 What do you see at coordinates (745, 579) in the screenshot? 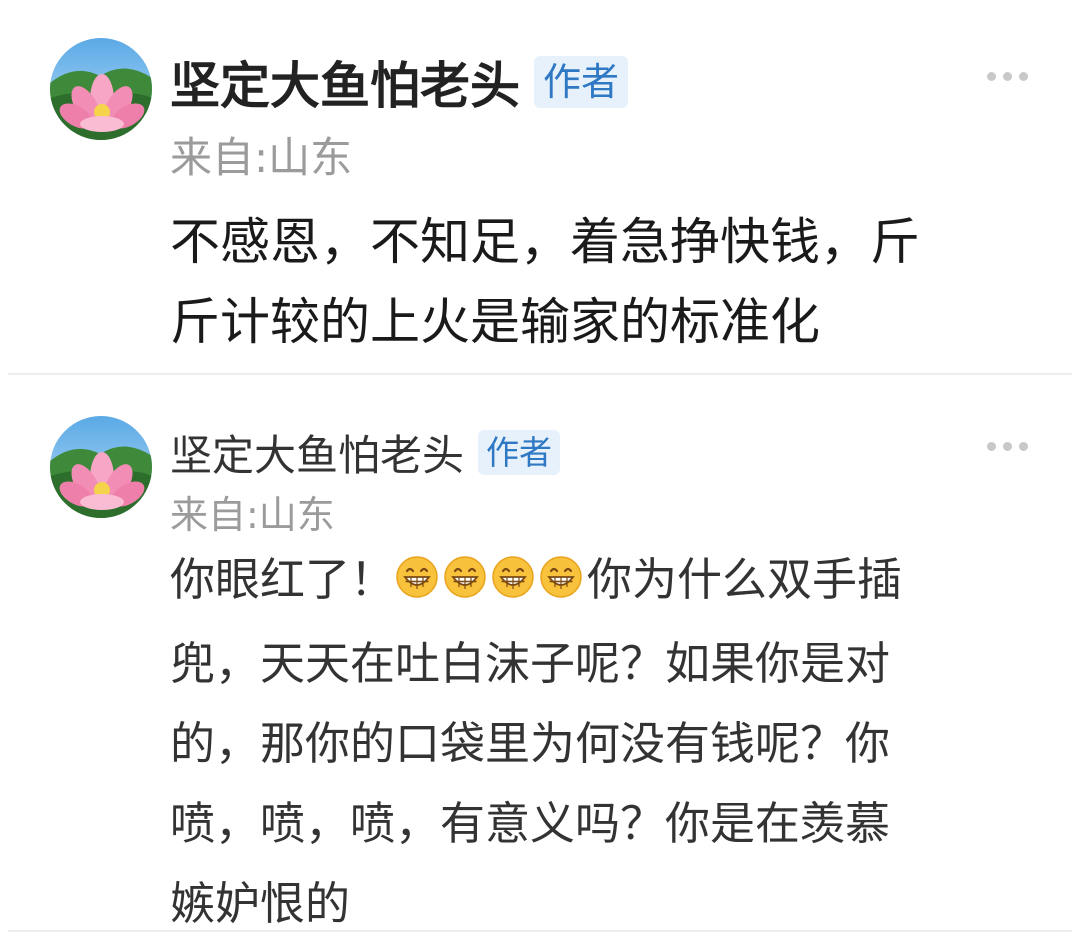
I see `comment-segment: 你为什么双手插` at bounding box center [745, 579].